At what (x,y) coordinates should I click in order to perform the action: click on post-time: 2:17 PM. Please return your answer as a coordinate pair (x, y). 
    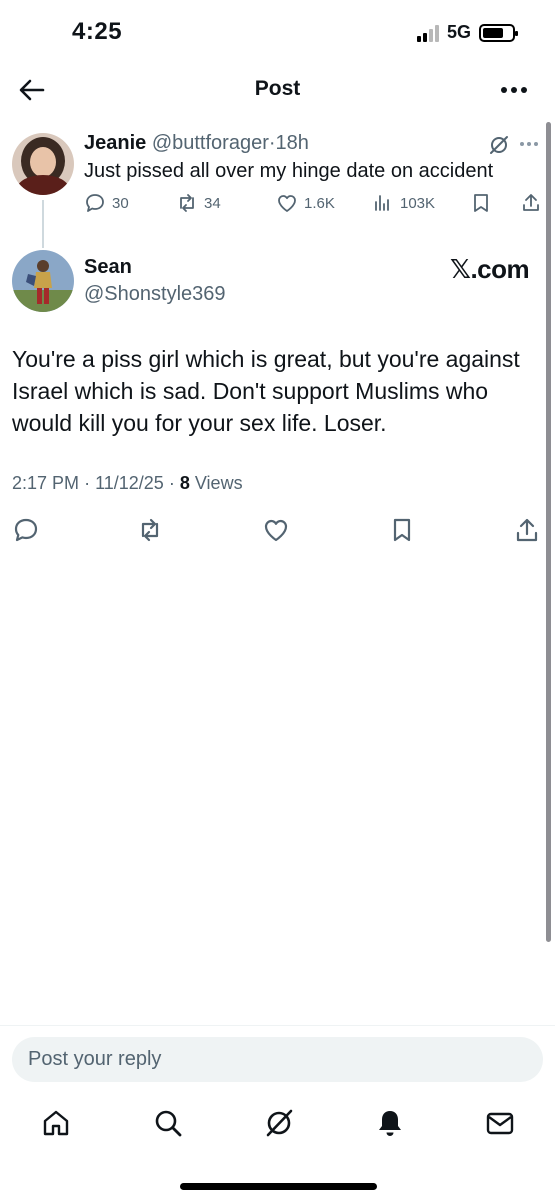
    Looking at the image, I should click on (46, 483).